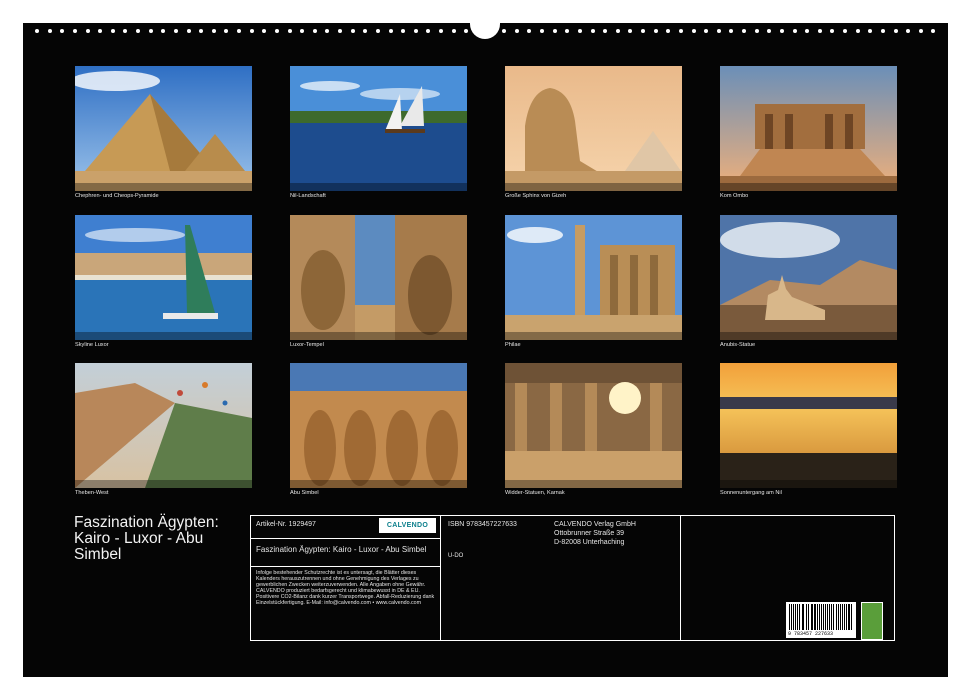 The image size is (971, 700). What do you see at coordinates (734, 196) in the screenshot?
I see `photo-caption: Kom Ombo` at bounding box center [734, 196].